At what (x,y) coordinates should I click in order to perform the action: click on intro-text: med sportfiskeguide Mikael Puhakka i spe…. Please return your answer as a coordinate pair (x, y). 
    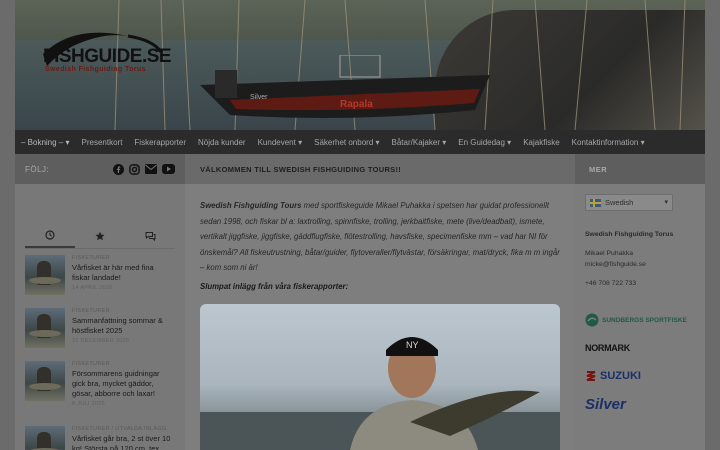
    Looking at the image, I should click on (380, 236).